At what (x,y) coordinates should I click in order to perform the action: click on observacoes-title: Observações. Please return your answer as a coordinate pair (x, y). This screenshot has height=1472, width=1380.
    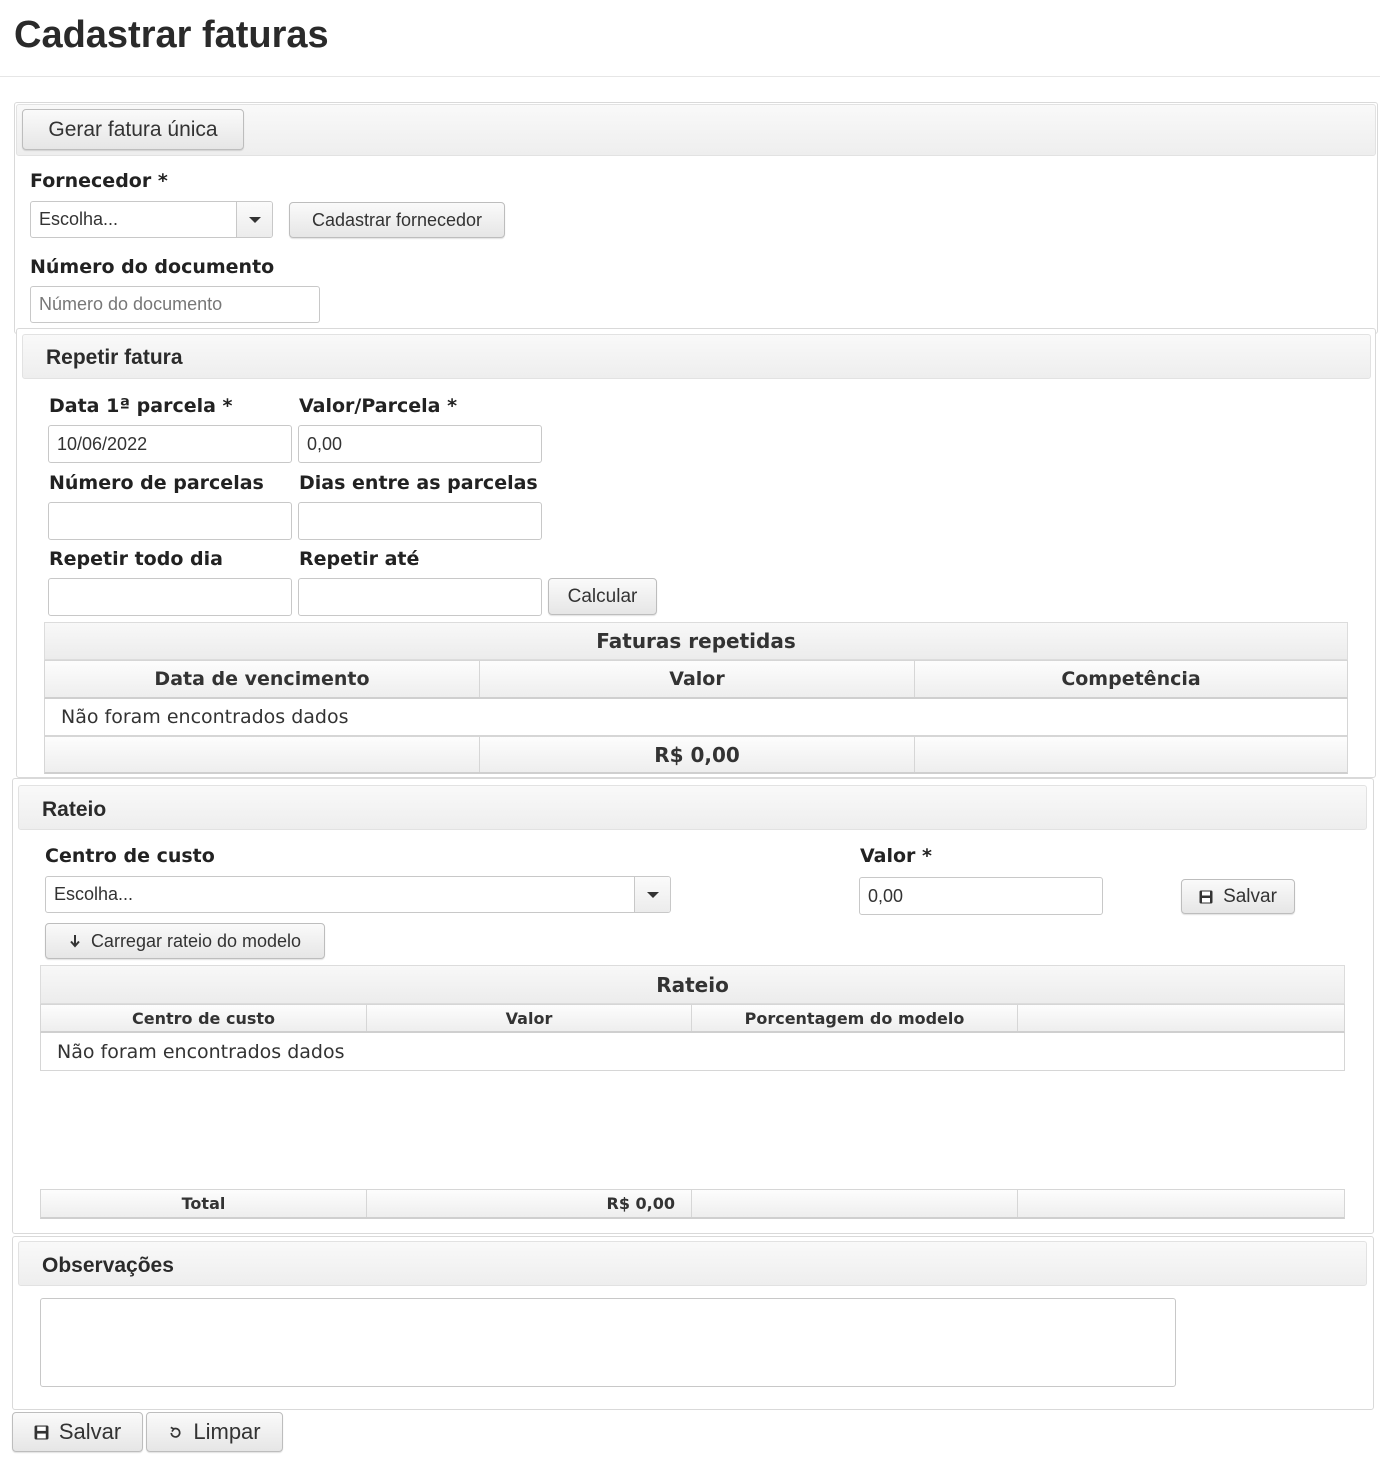
    Looking at the image, I should click on (108, 1265).